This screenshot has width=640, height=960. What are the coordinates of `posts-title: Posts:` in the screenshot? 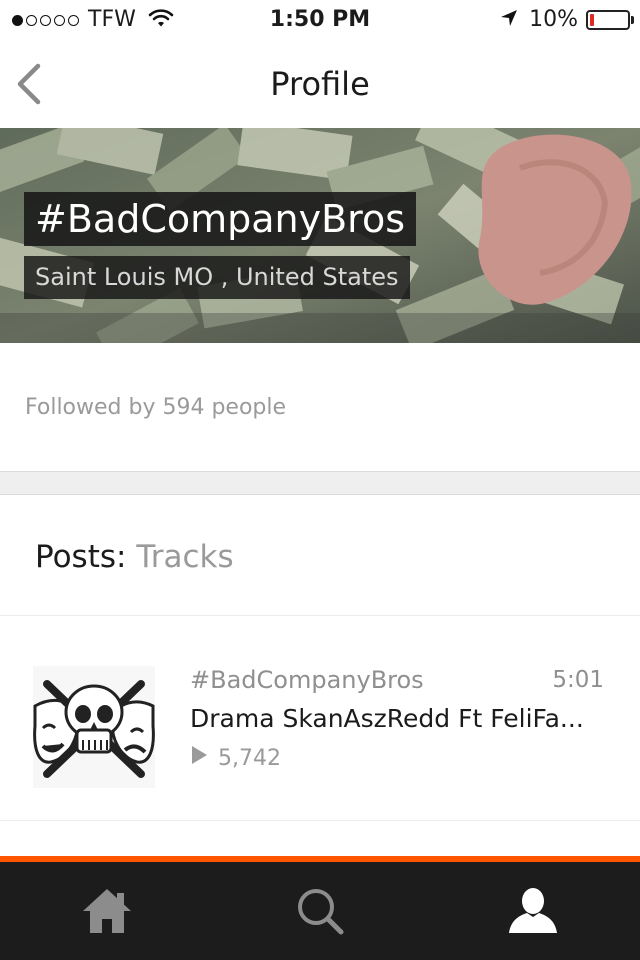 It's located at (81, 557).